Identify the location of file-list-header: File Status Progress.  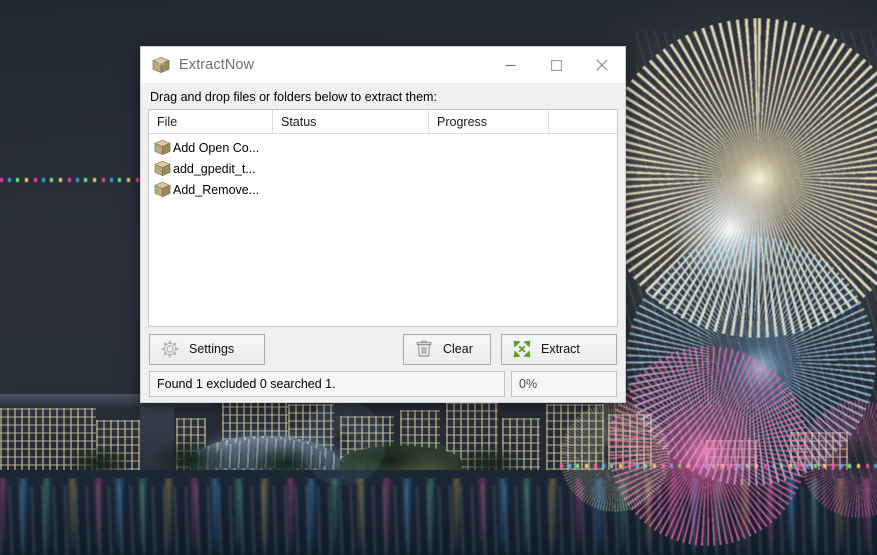
(383, 122).